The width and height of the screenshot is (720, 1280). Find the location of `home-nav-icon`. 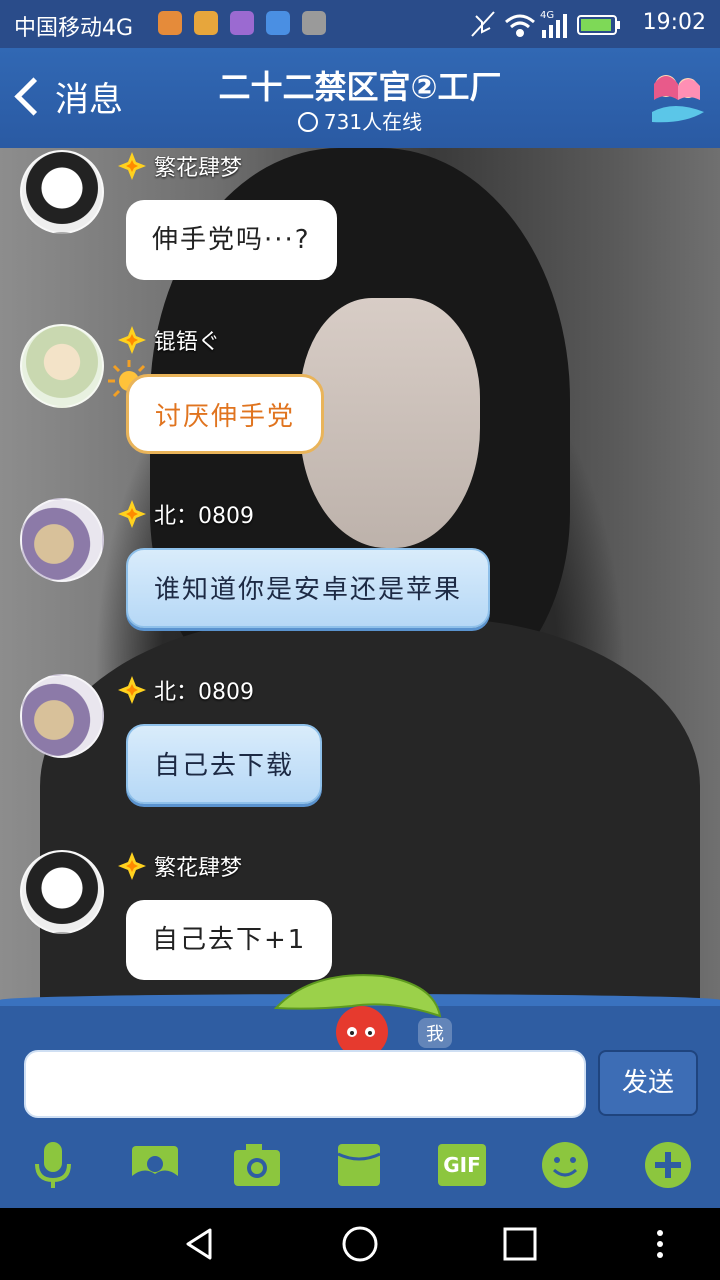

home-nav-icon is located at coordinates (360, 1244).